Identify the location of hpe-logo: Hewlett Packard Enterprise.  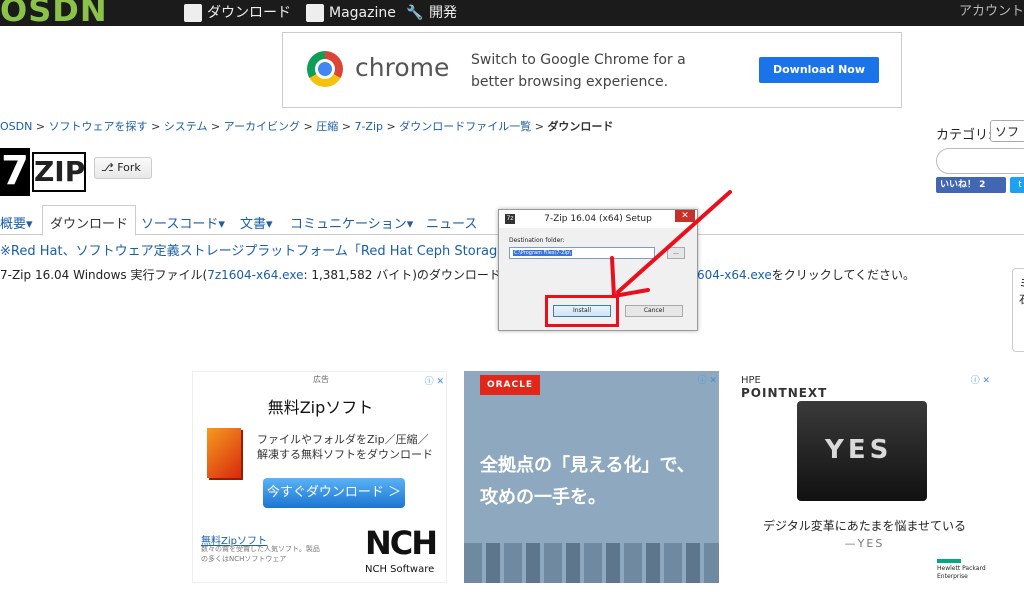
(964, 570).